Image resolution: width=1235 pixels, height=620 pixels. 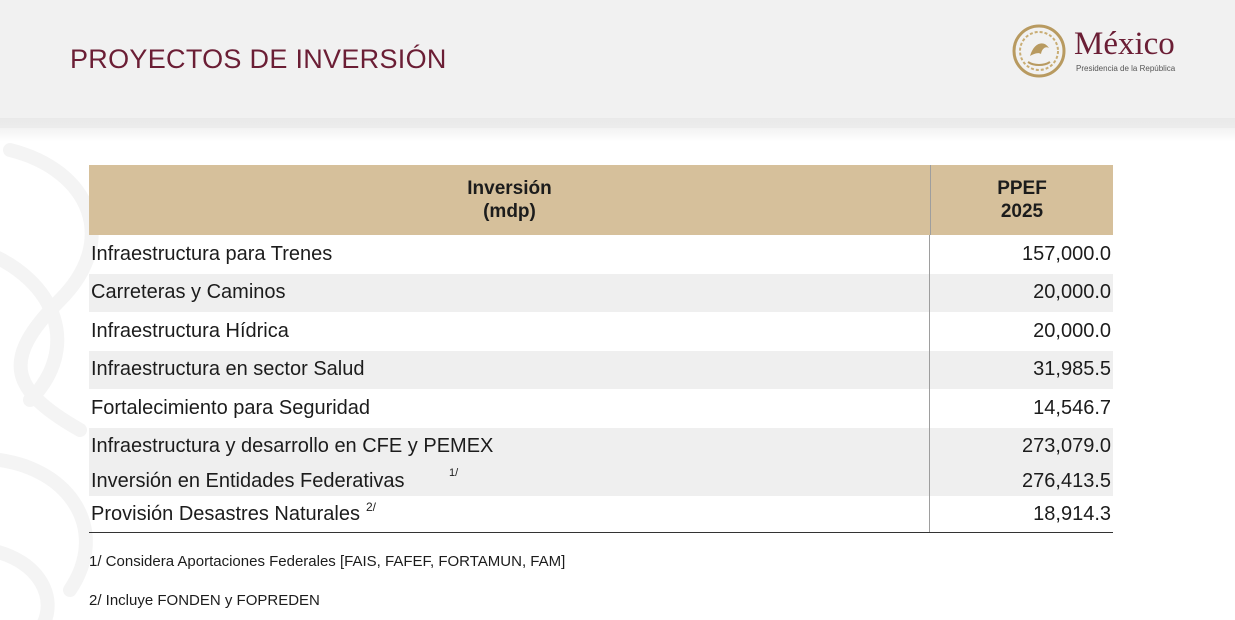 I want to click on row-label: Inversión en Entidades Federativas, so click(x=248, y=480).